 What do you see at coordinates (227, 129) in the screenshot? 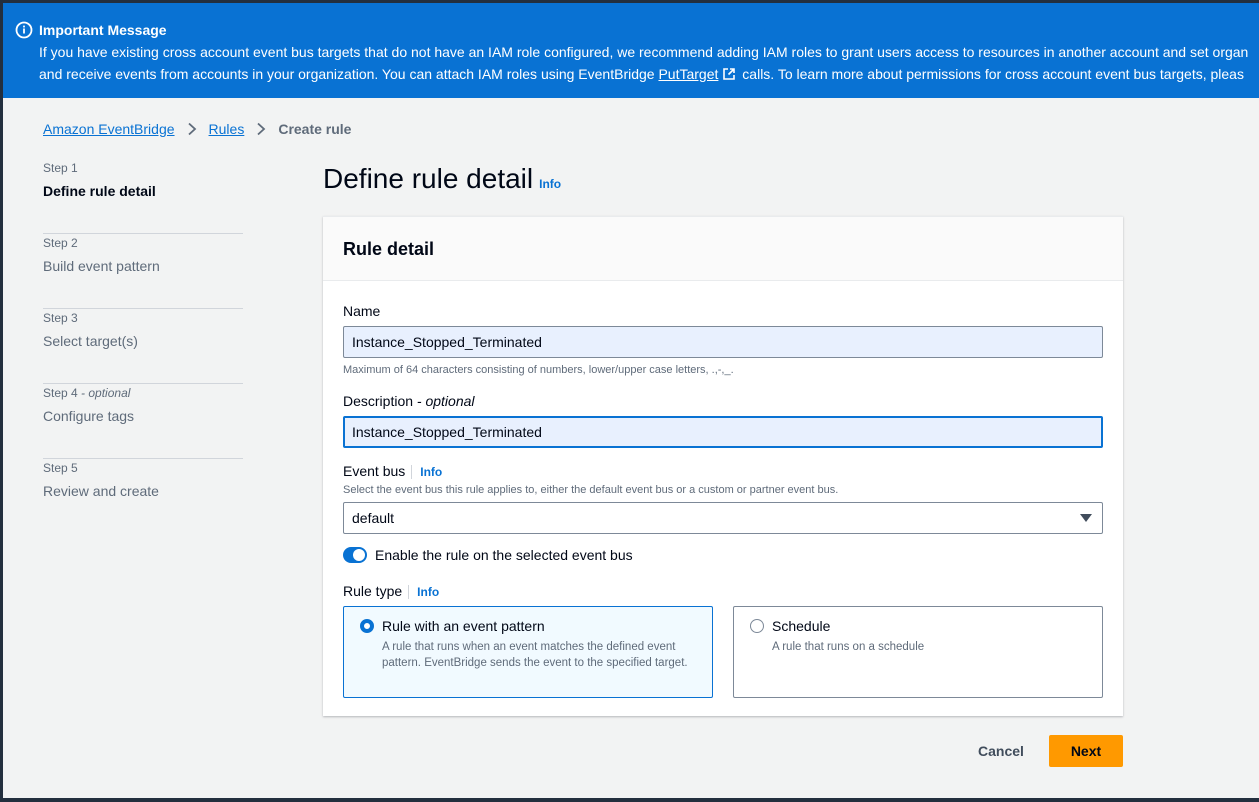
I see `breadcrumb-rules: Rules` at bounding box center [227, 129].